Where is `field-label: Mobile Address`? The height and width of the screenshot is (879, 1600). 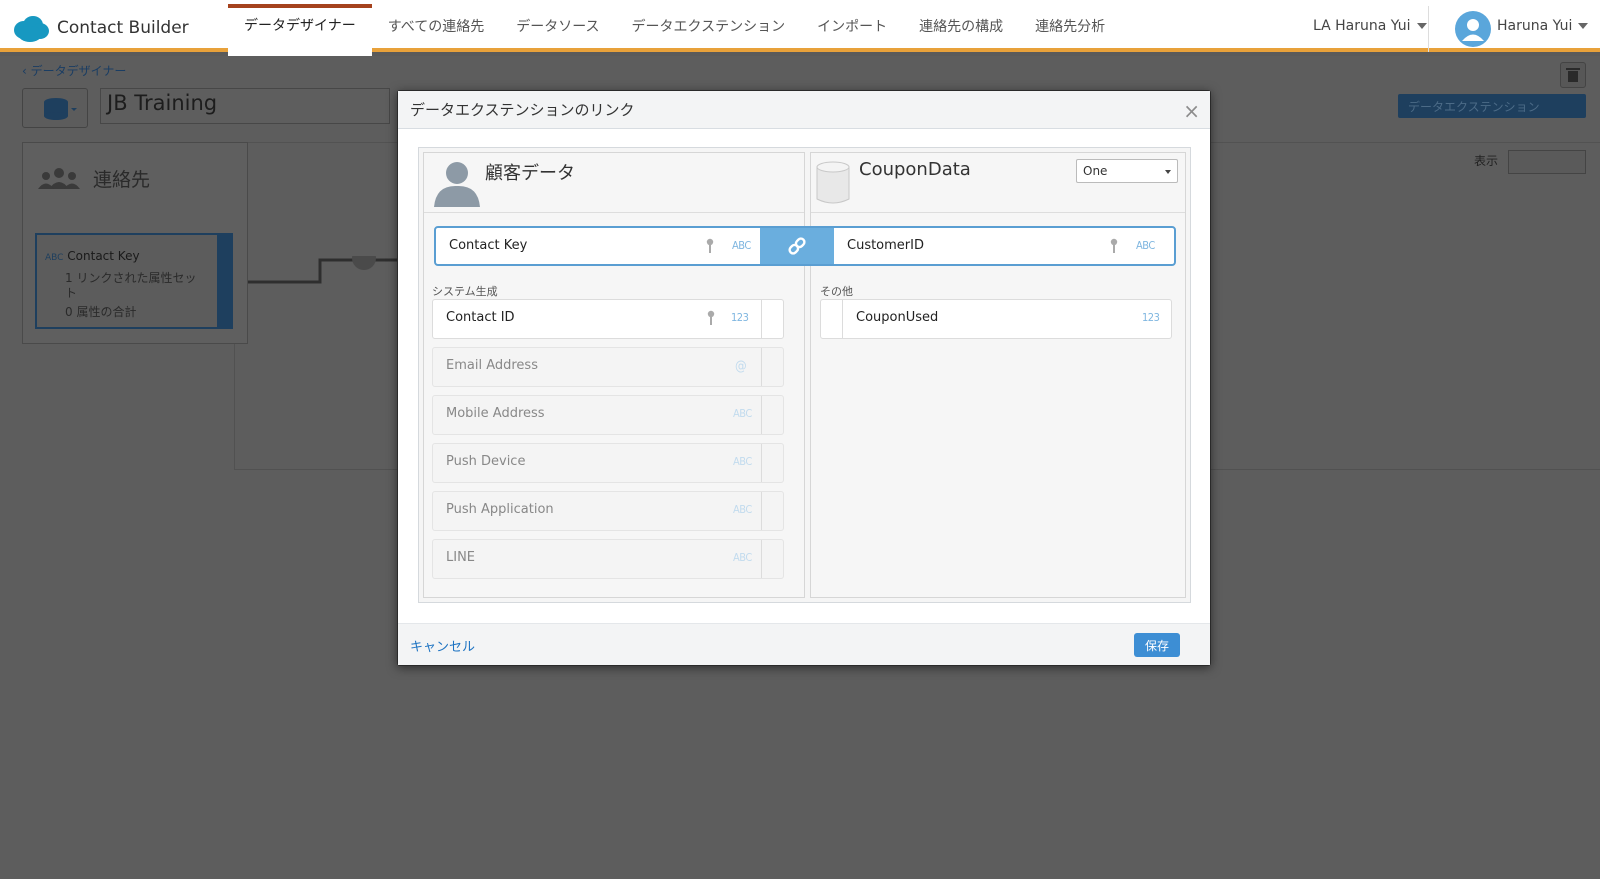
field-label: Mobile Address is located at coordinates (495, 413).